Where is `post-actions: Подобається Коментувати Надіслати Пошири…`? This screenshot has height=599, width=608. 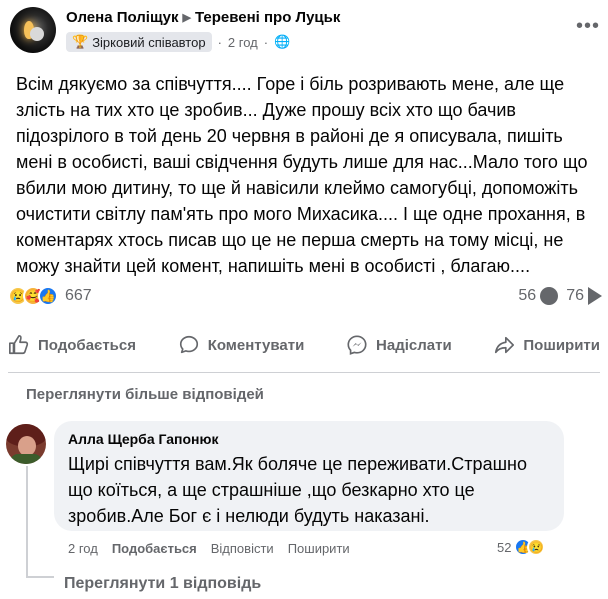
post-actions: Подобається Коментувати Надіслати Пошири… is located at coordinates (304, 345).